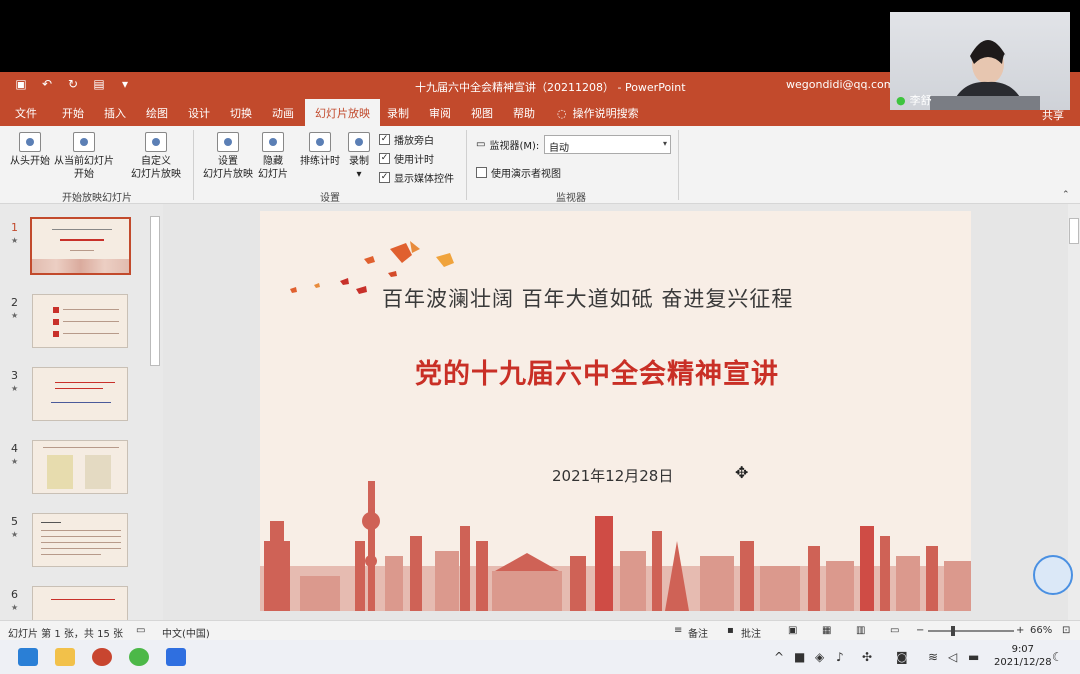 The width and height of the screenshot is (1080, 674). Describe the element at coordinates (481, 172) in the screenshot. I see `empty-checkbox-icon` at that location.